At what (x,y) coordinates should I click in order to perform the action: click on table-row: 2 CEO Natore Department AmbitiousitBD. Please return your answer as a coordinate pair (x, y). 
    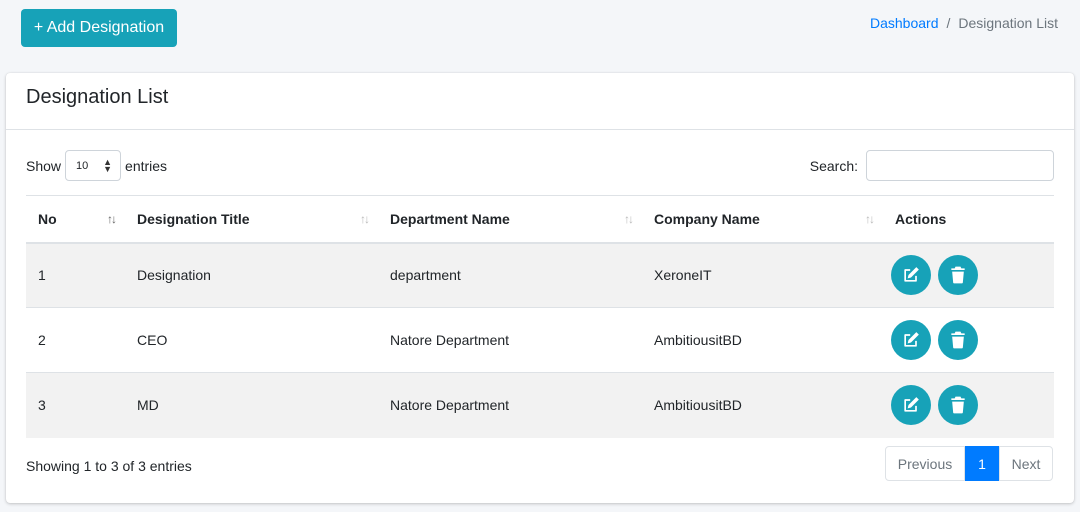
    Looking at the image, I should click on (540, 340).